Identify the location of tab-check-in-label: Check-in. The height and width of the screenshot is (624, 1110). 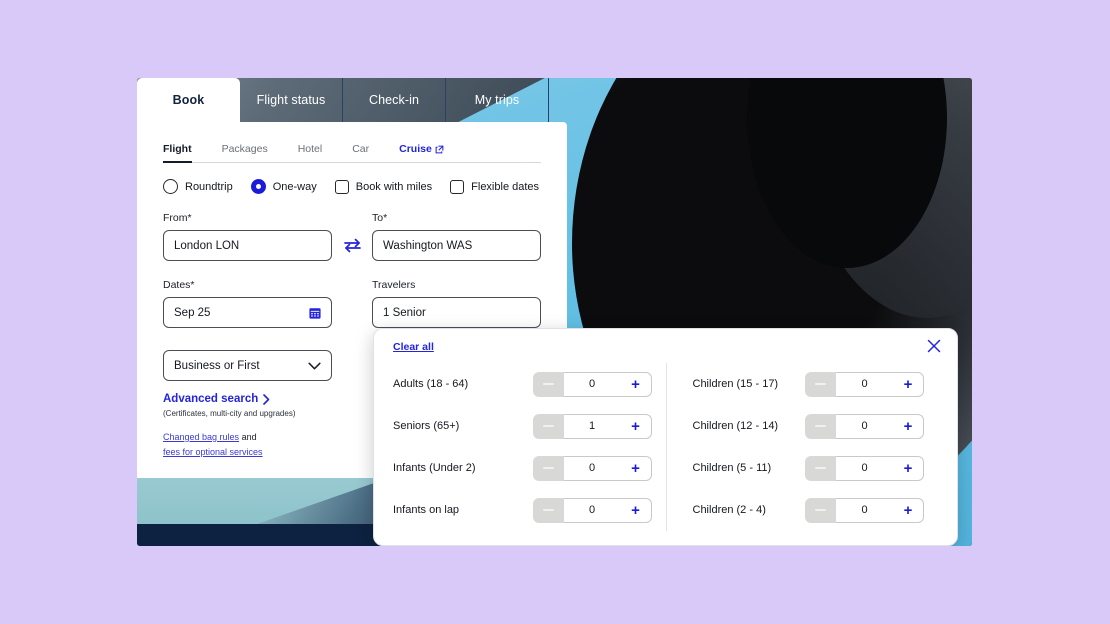
(394, 100).